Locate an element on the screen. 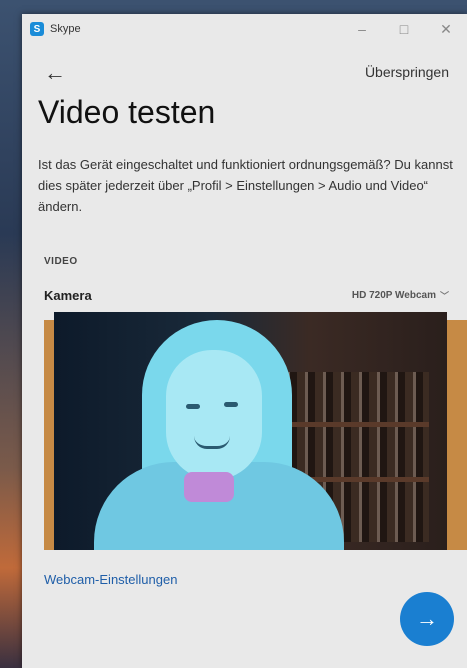 Image resolution: width=467 pixels, height=668 pixels. arrow-right-icon: → is located at coordinates (427, 618).